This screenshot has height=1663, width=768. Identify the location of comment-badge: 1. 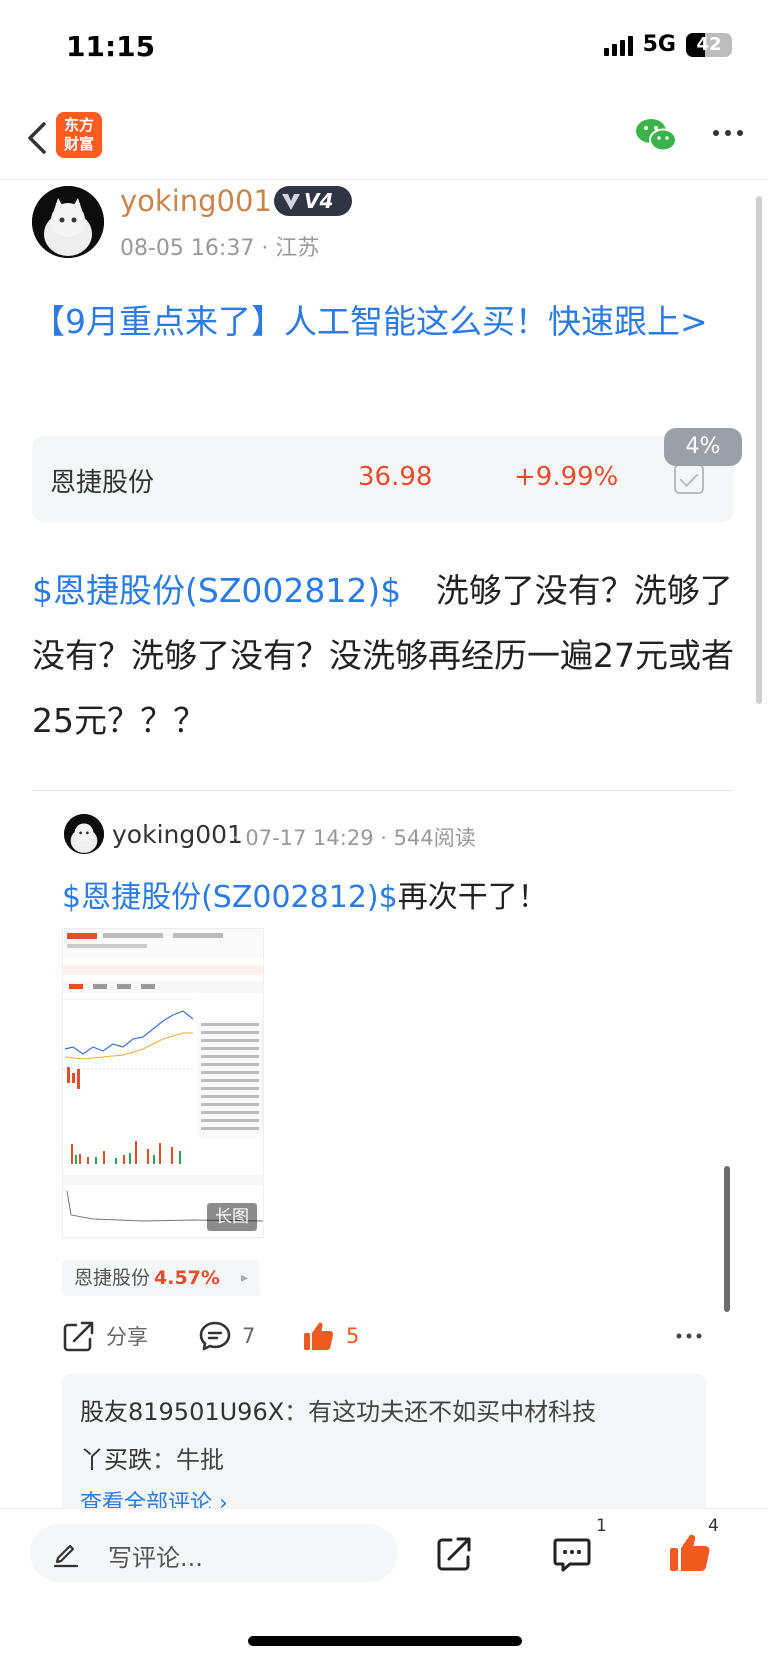
(601, 1526).